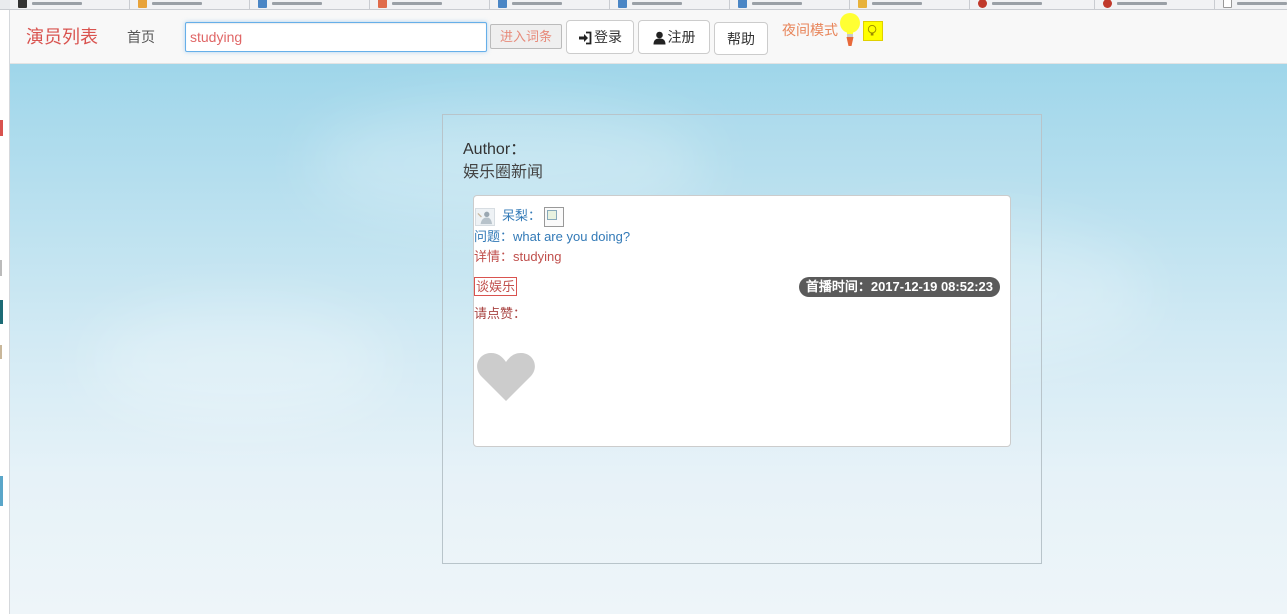 Image resolution: width=1287 pixels, height=614 pixels. I want to click on premiere-time-badge: 首播时间：2017-12-19 08:52:23, so click(899, 287).